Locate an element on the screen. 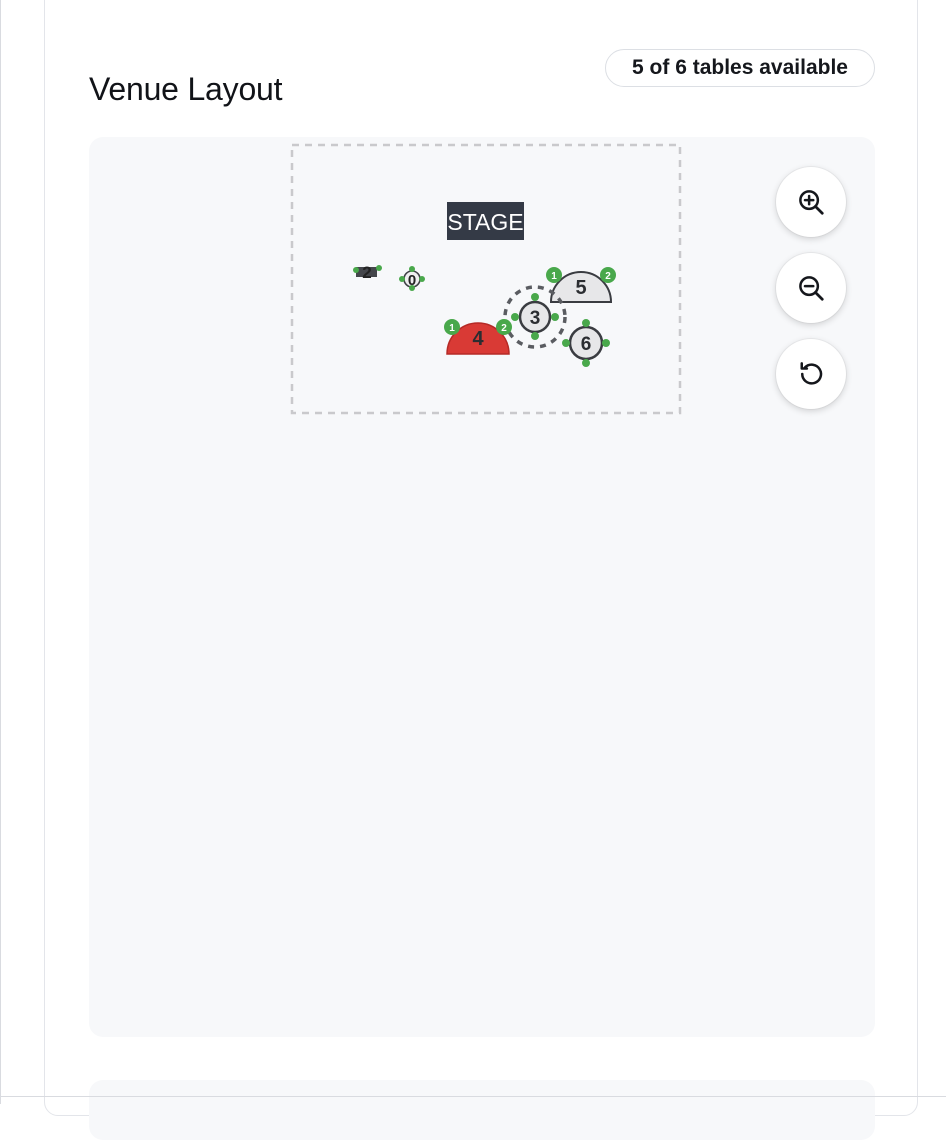 The width and height of the screenshot is (946, 1140). table-0: 0 is located at coordinates (412, 278).